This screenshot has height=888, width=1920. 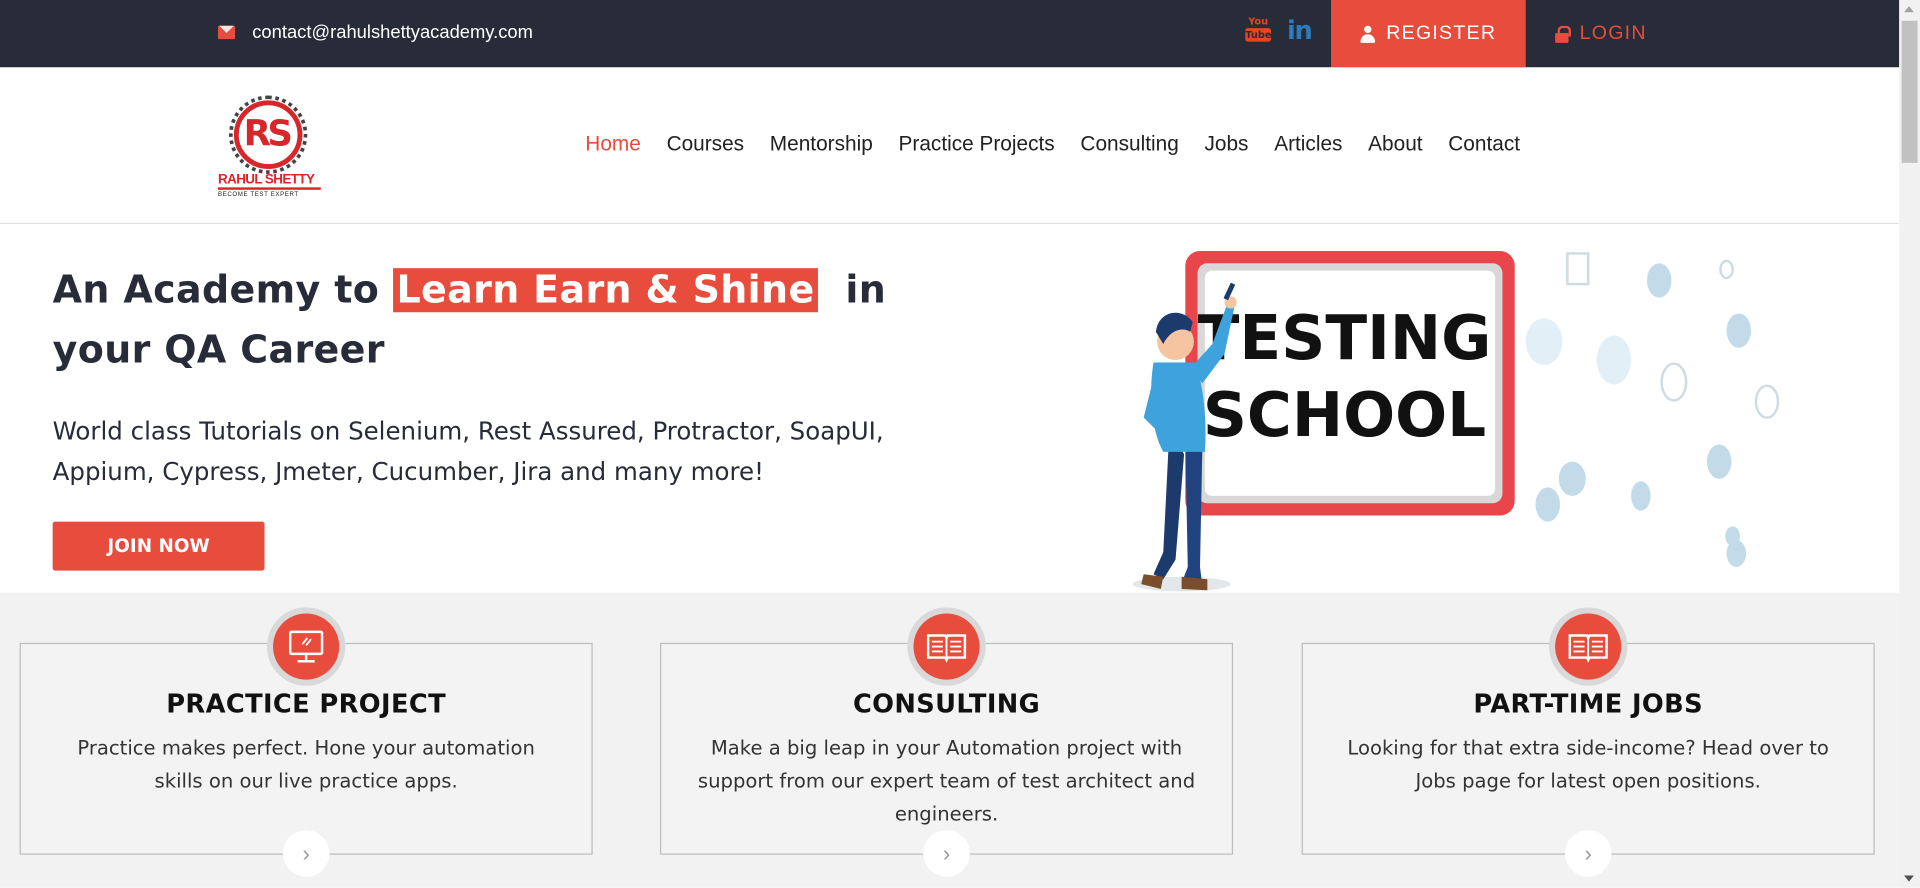 What do you see at coordinates (1909, 444) in the screenshot?
I see `page-scrollbar` at bounding box center [1909, 444].